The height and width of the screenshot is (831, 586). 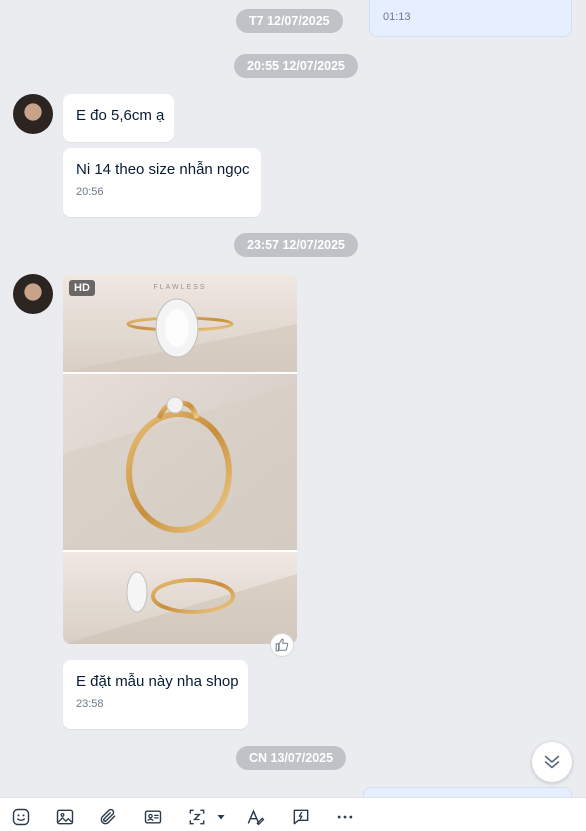 I want to click on more-icon, so click(x=345, y=817).